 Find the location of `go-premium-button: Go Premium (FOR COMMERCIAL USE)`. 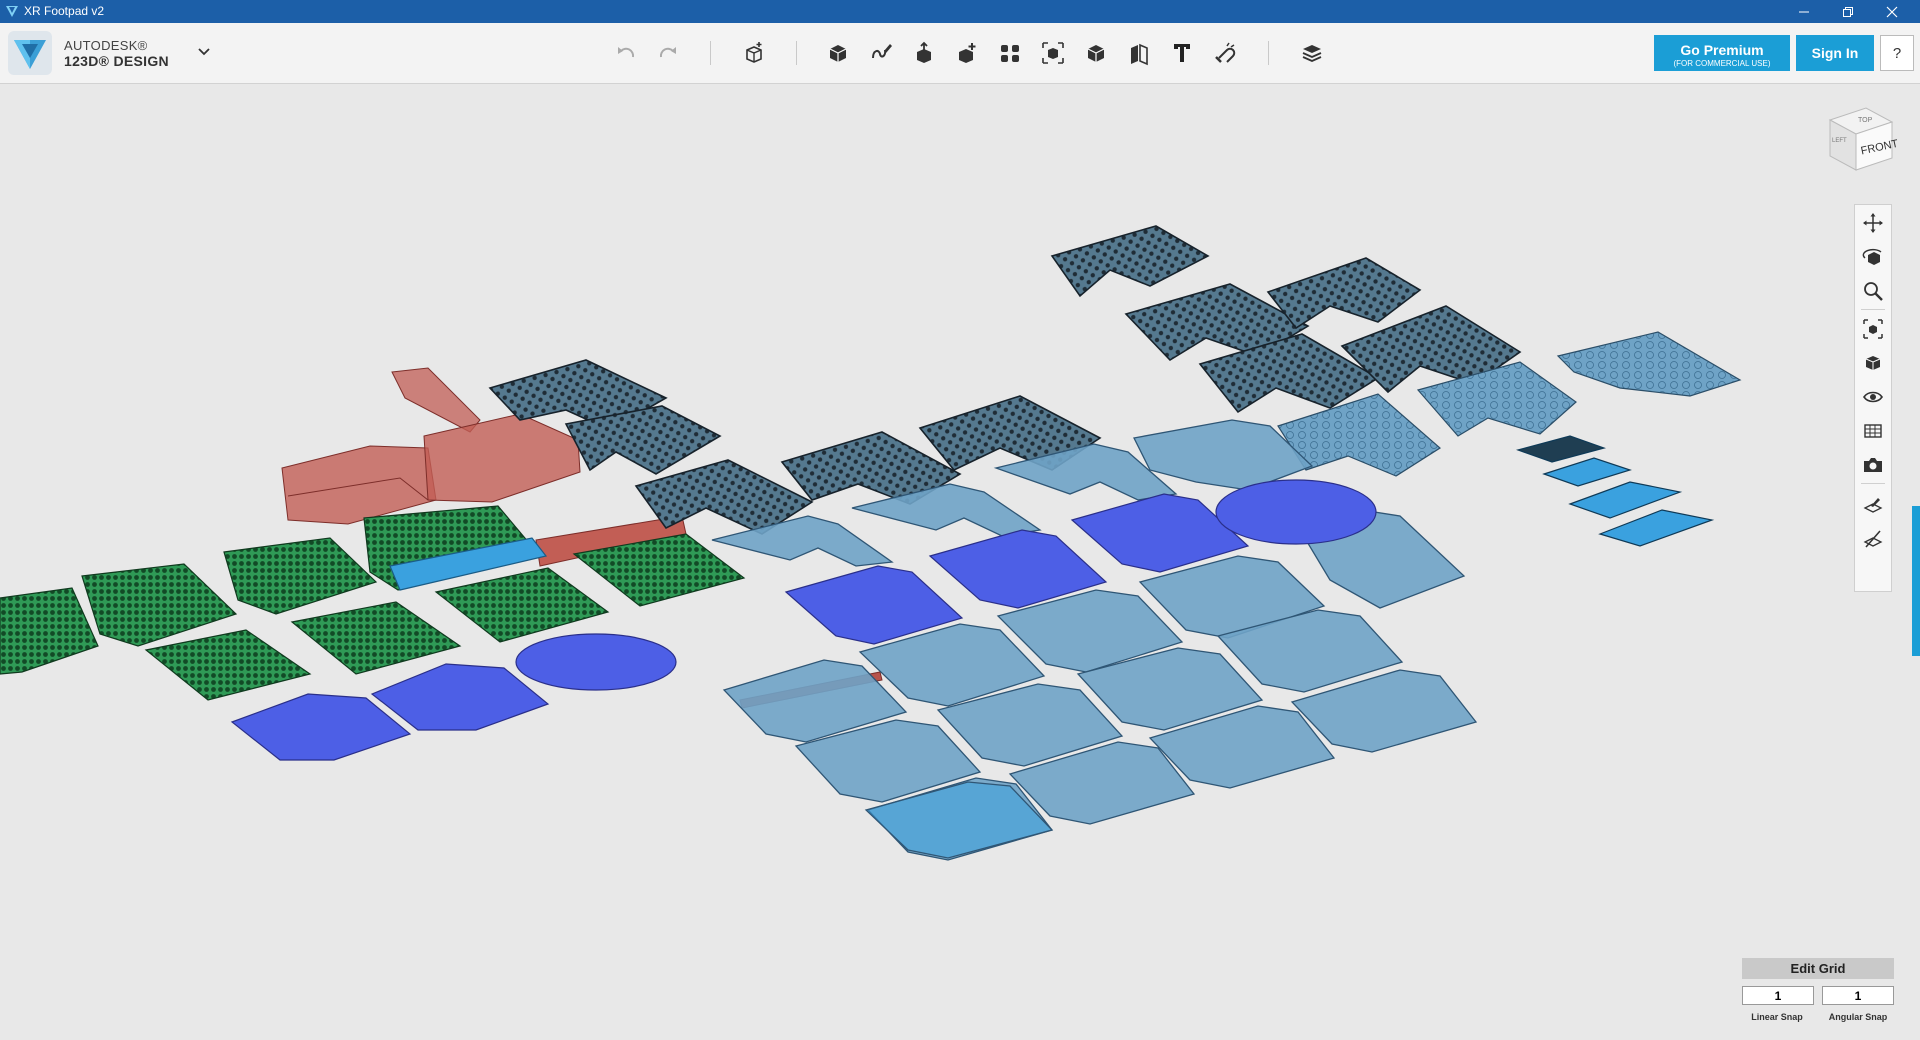

go-premium-button: Go Premium (FOR COMMERCIAL USE) is located at coordinates (1722, 53).